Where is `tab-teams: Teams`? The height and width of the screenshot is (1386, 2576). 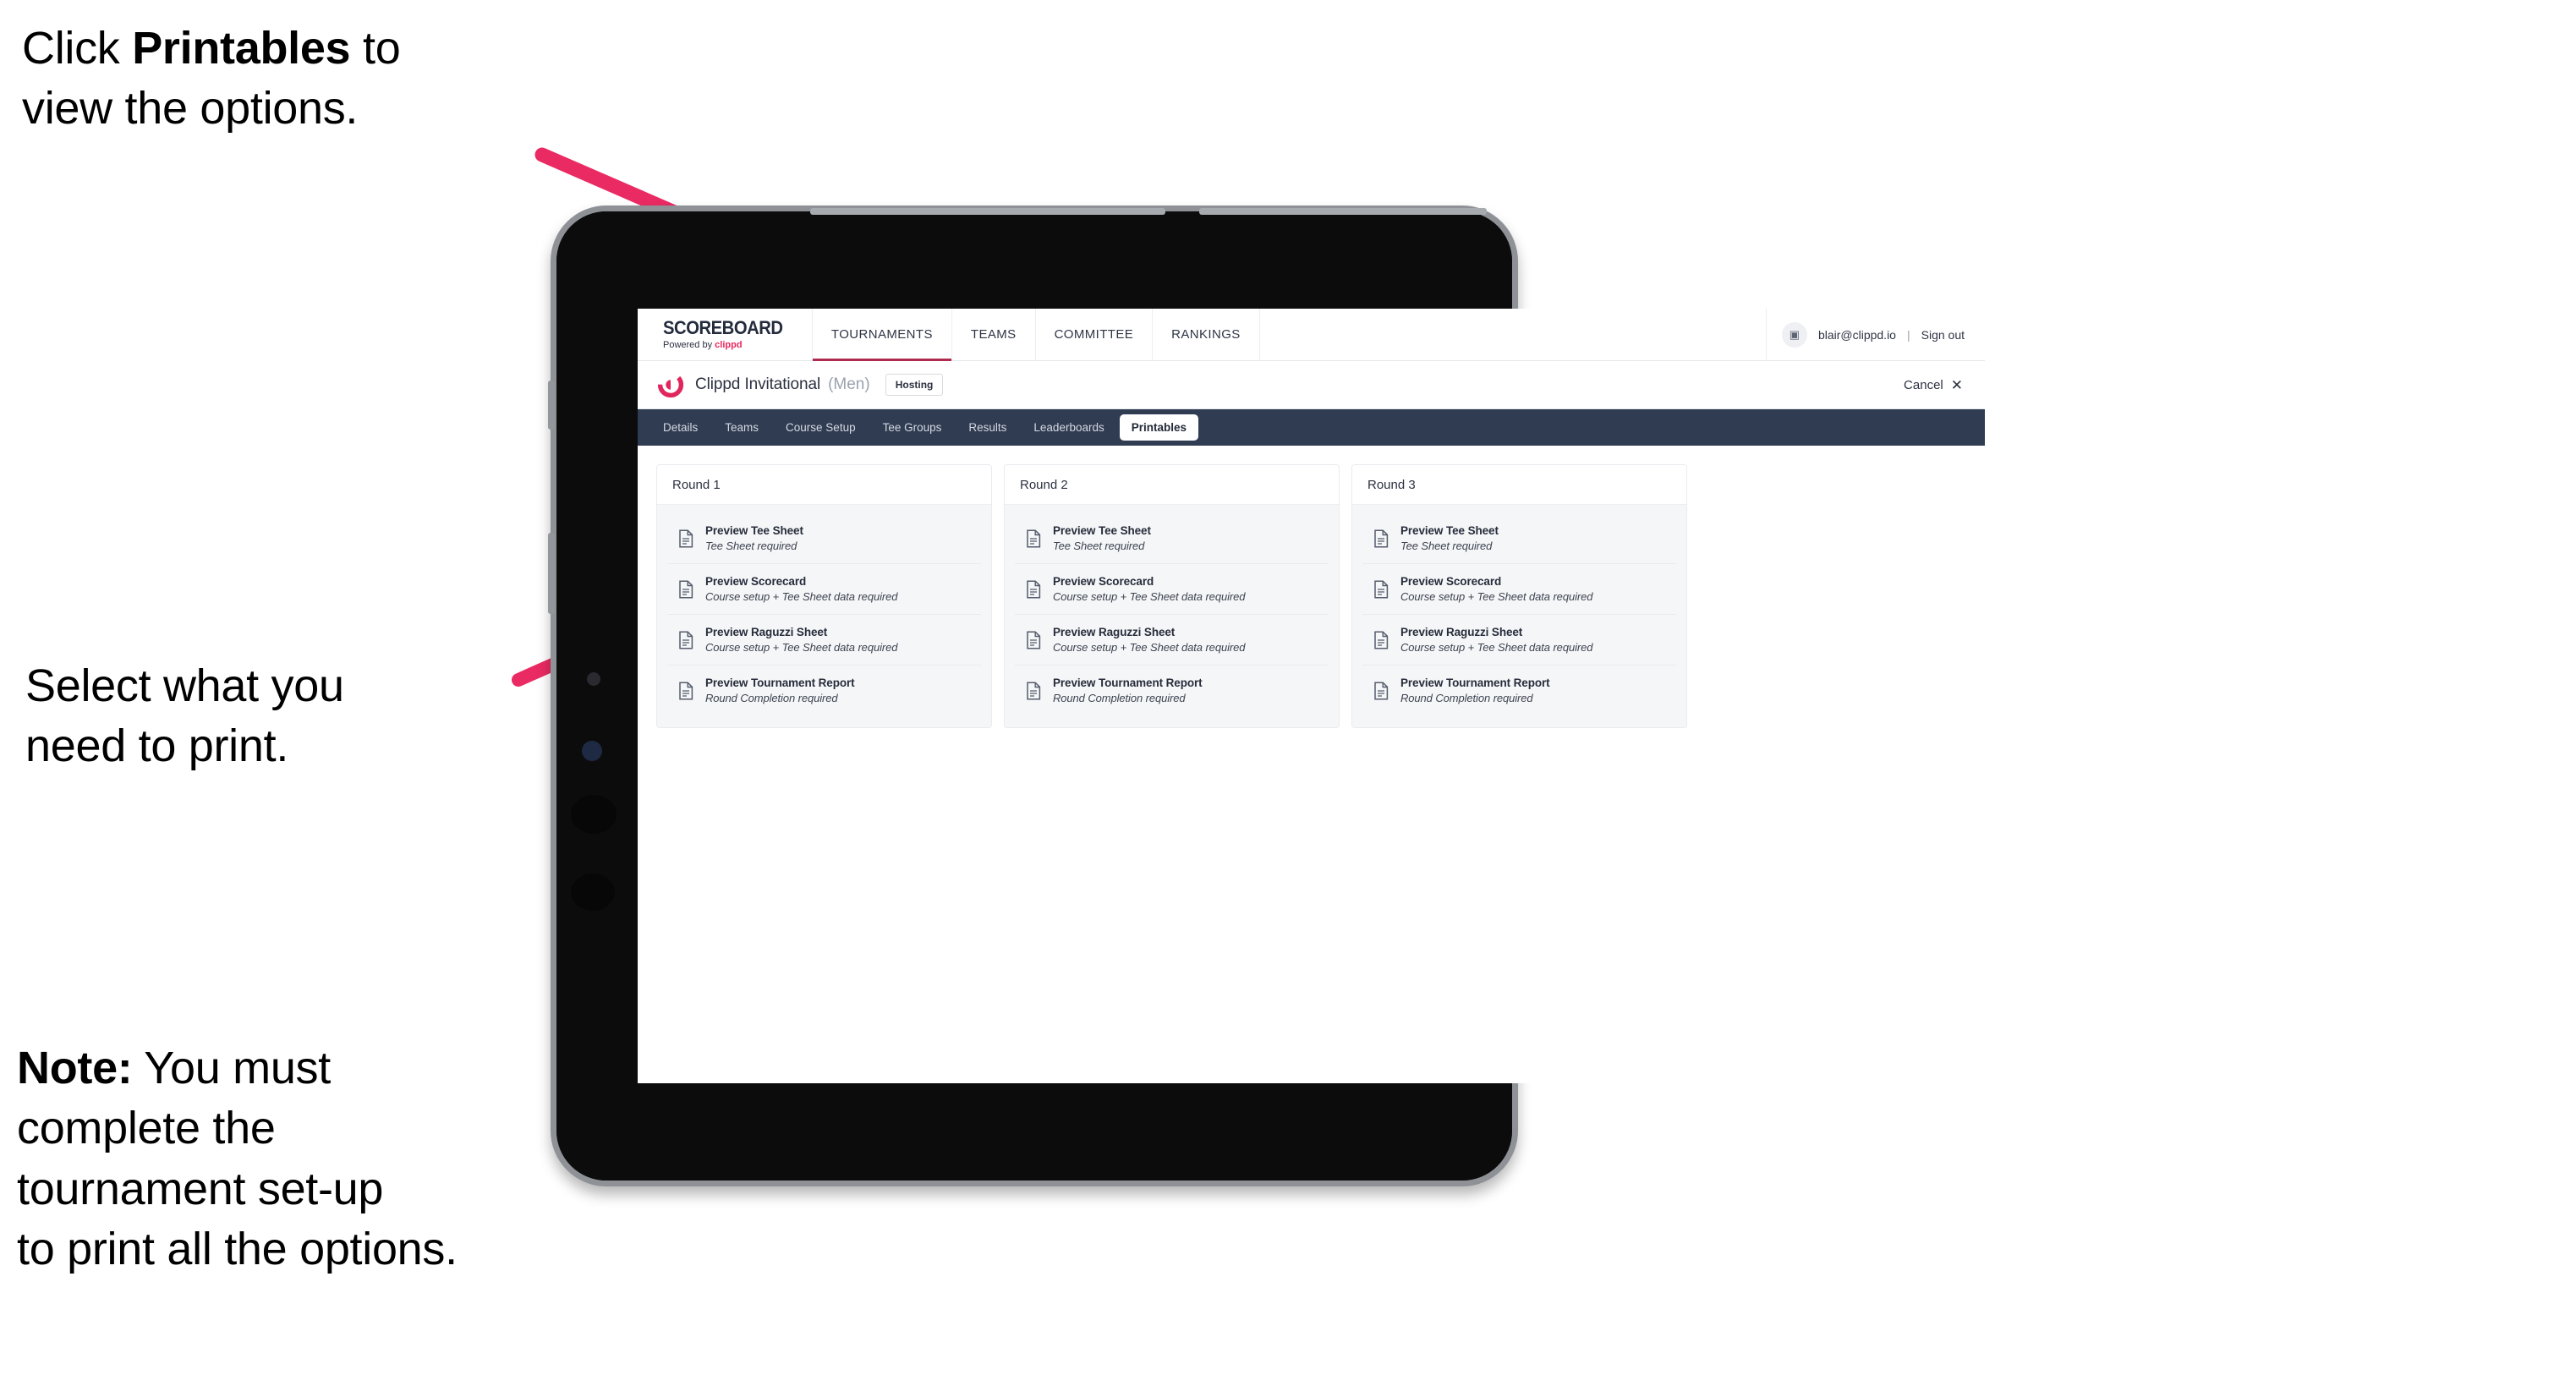 tab-teams: Teams is located at coordinates (741, 427).